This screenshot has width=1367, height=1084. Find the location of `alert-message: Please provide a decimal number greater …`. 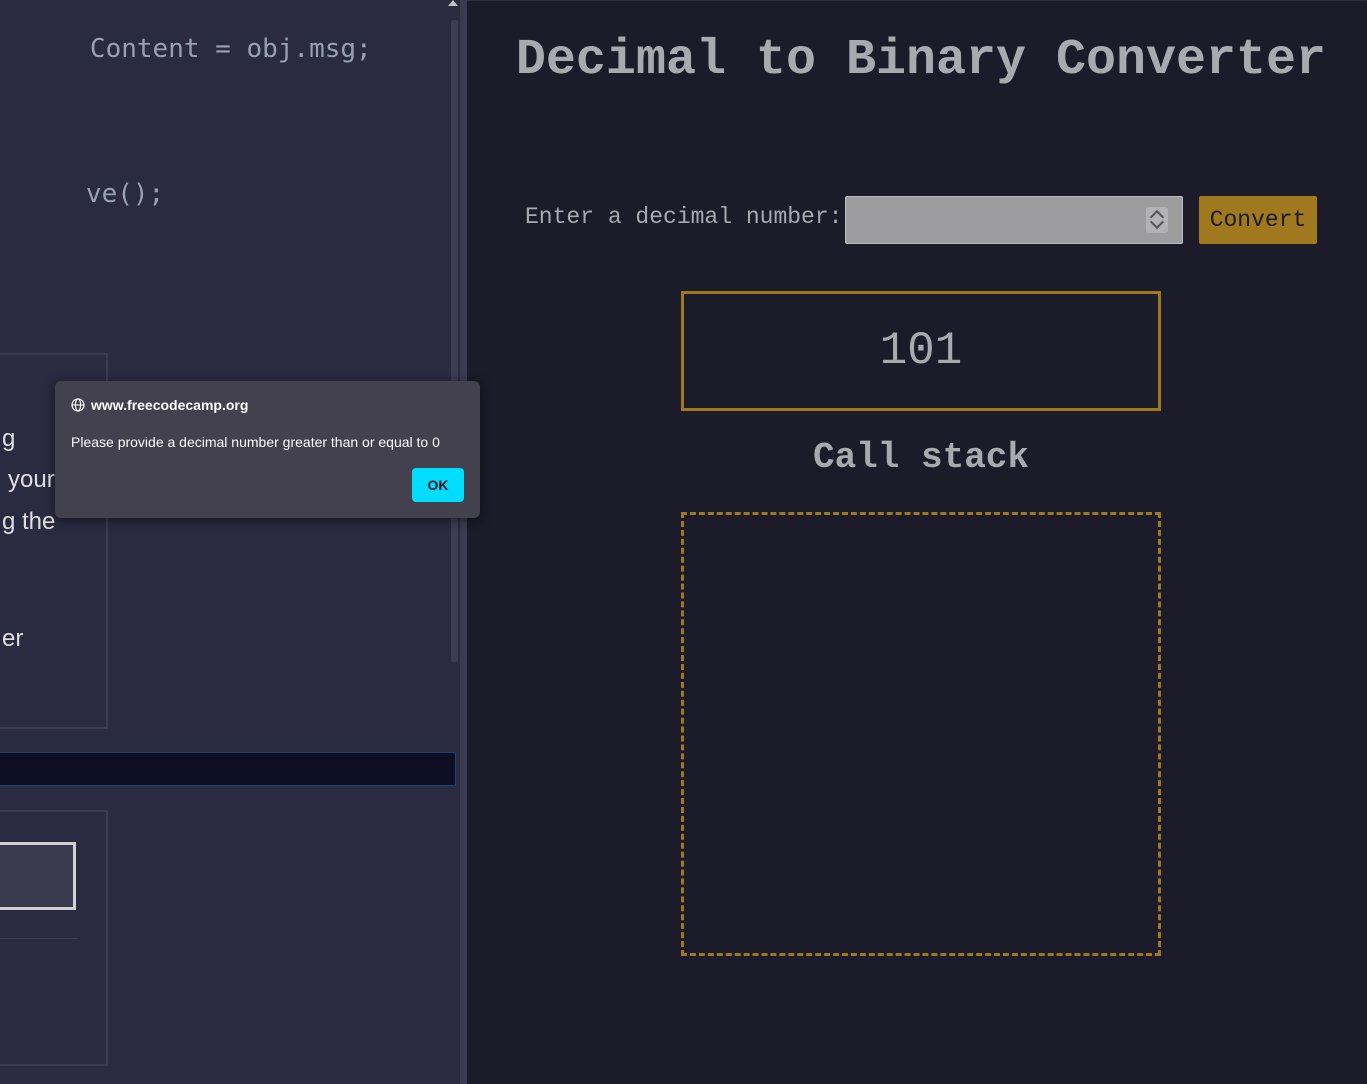

alert-message: Please provide a decimal number greater … is located at coordinates (255, 442).